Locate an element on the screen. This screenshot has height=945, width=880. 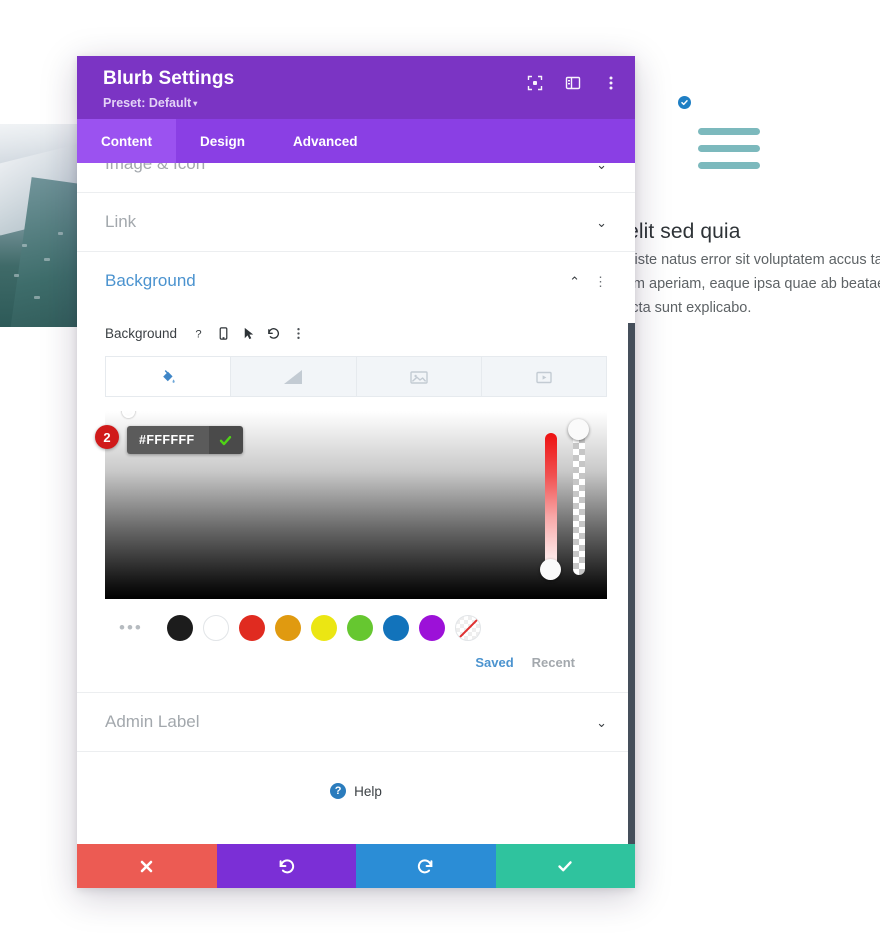
background-video-tab is located at coordinates (544, 376).